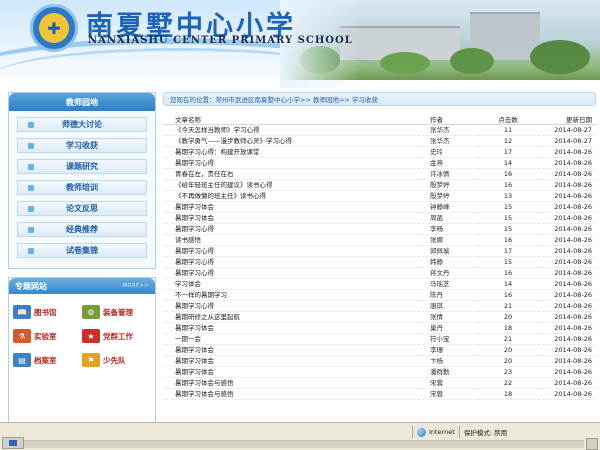 This screenshot has width=600, height=450. What do you see at coordinates (457, 432) in the screenshot?
I see `status-cells: Internet 保护模式: 禁用` at bounding box center [457, 432].